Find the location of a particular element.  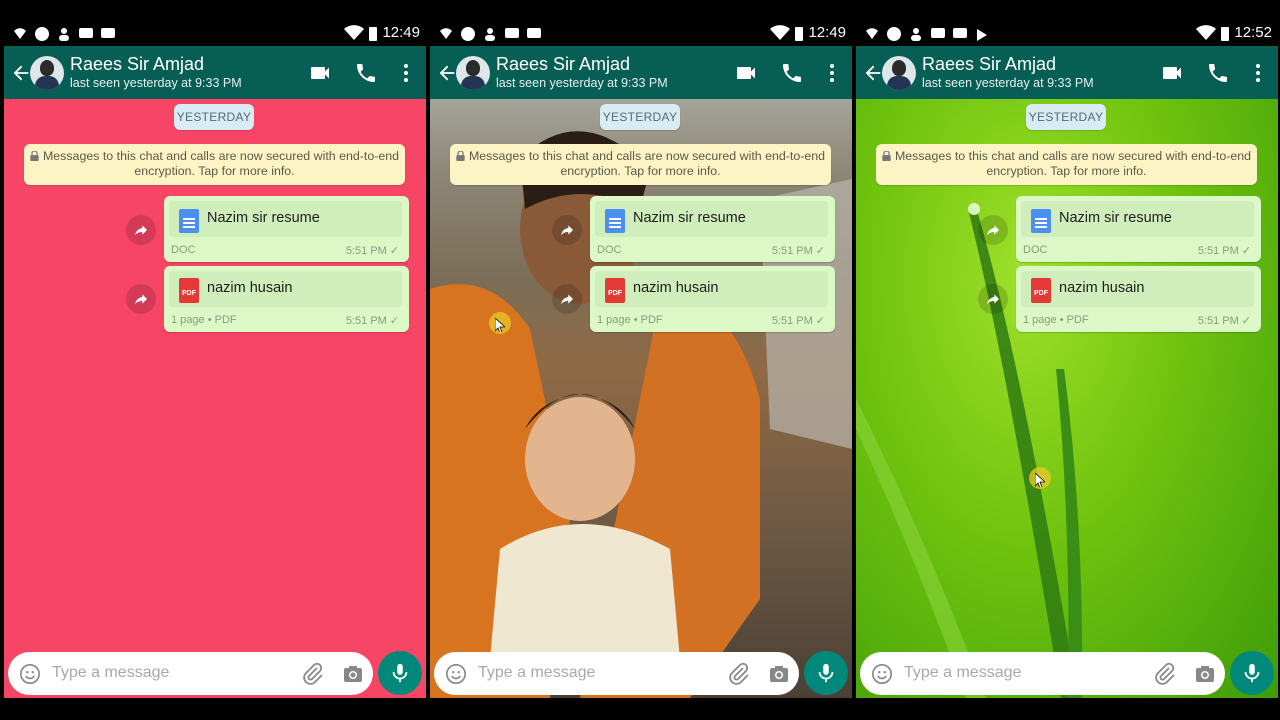

message-icon is located at coordinates (960, 33).